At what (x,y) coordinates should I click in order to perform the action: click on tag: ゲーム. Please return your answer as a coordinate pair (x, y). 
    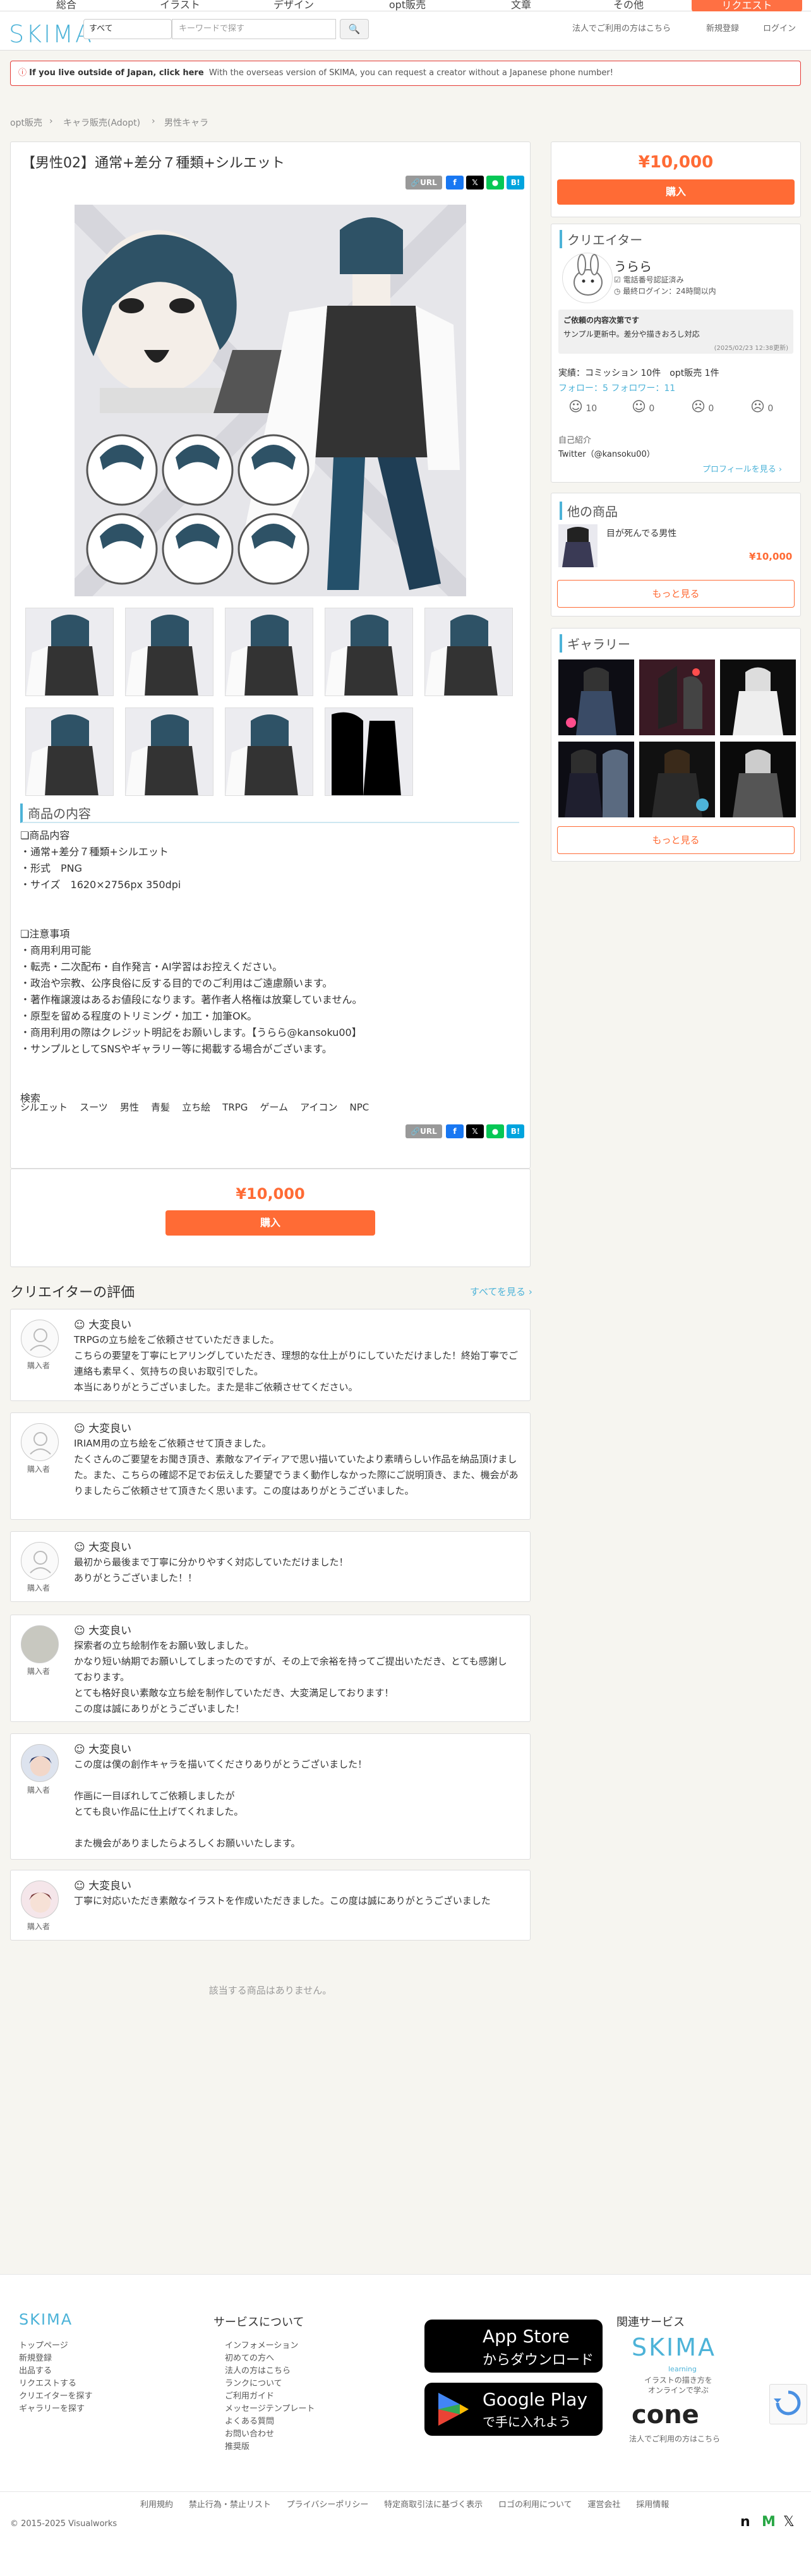
    Looking at the image, I should click on (274, 1107).